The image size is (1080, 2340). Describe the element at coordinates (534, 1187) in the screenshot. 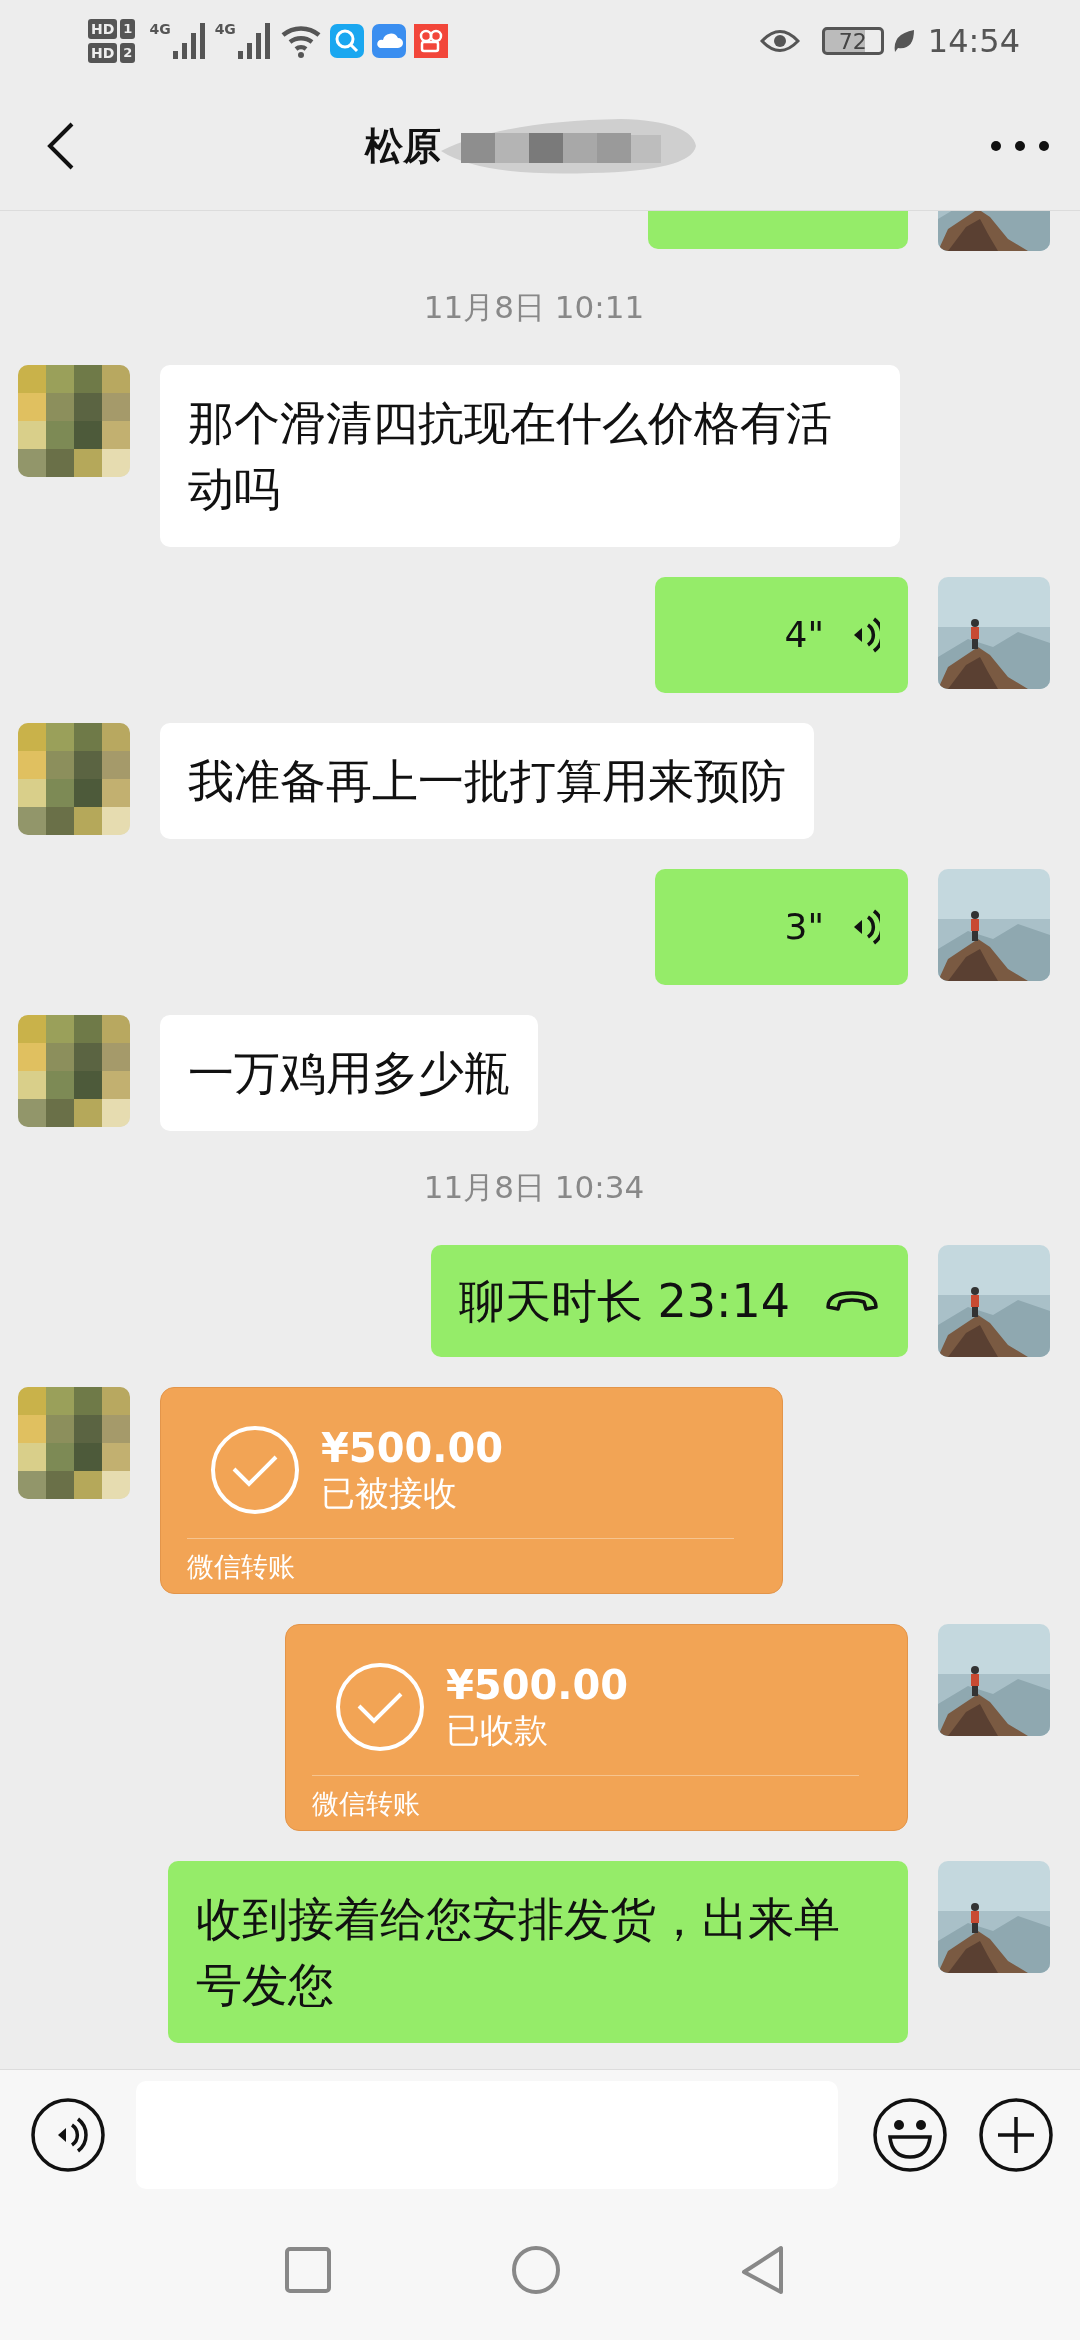

I see `timestamp: 11月8日 10:34` at that location.